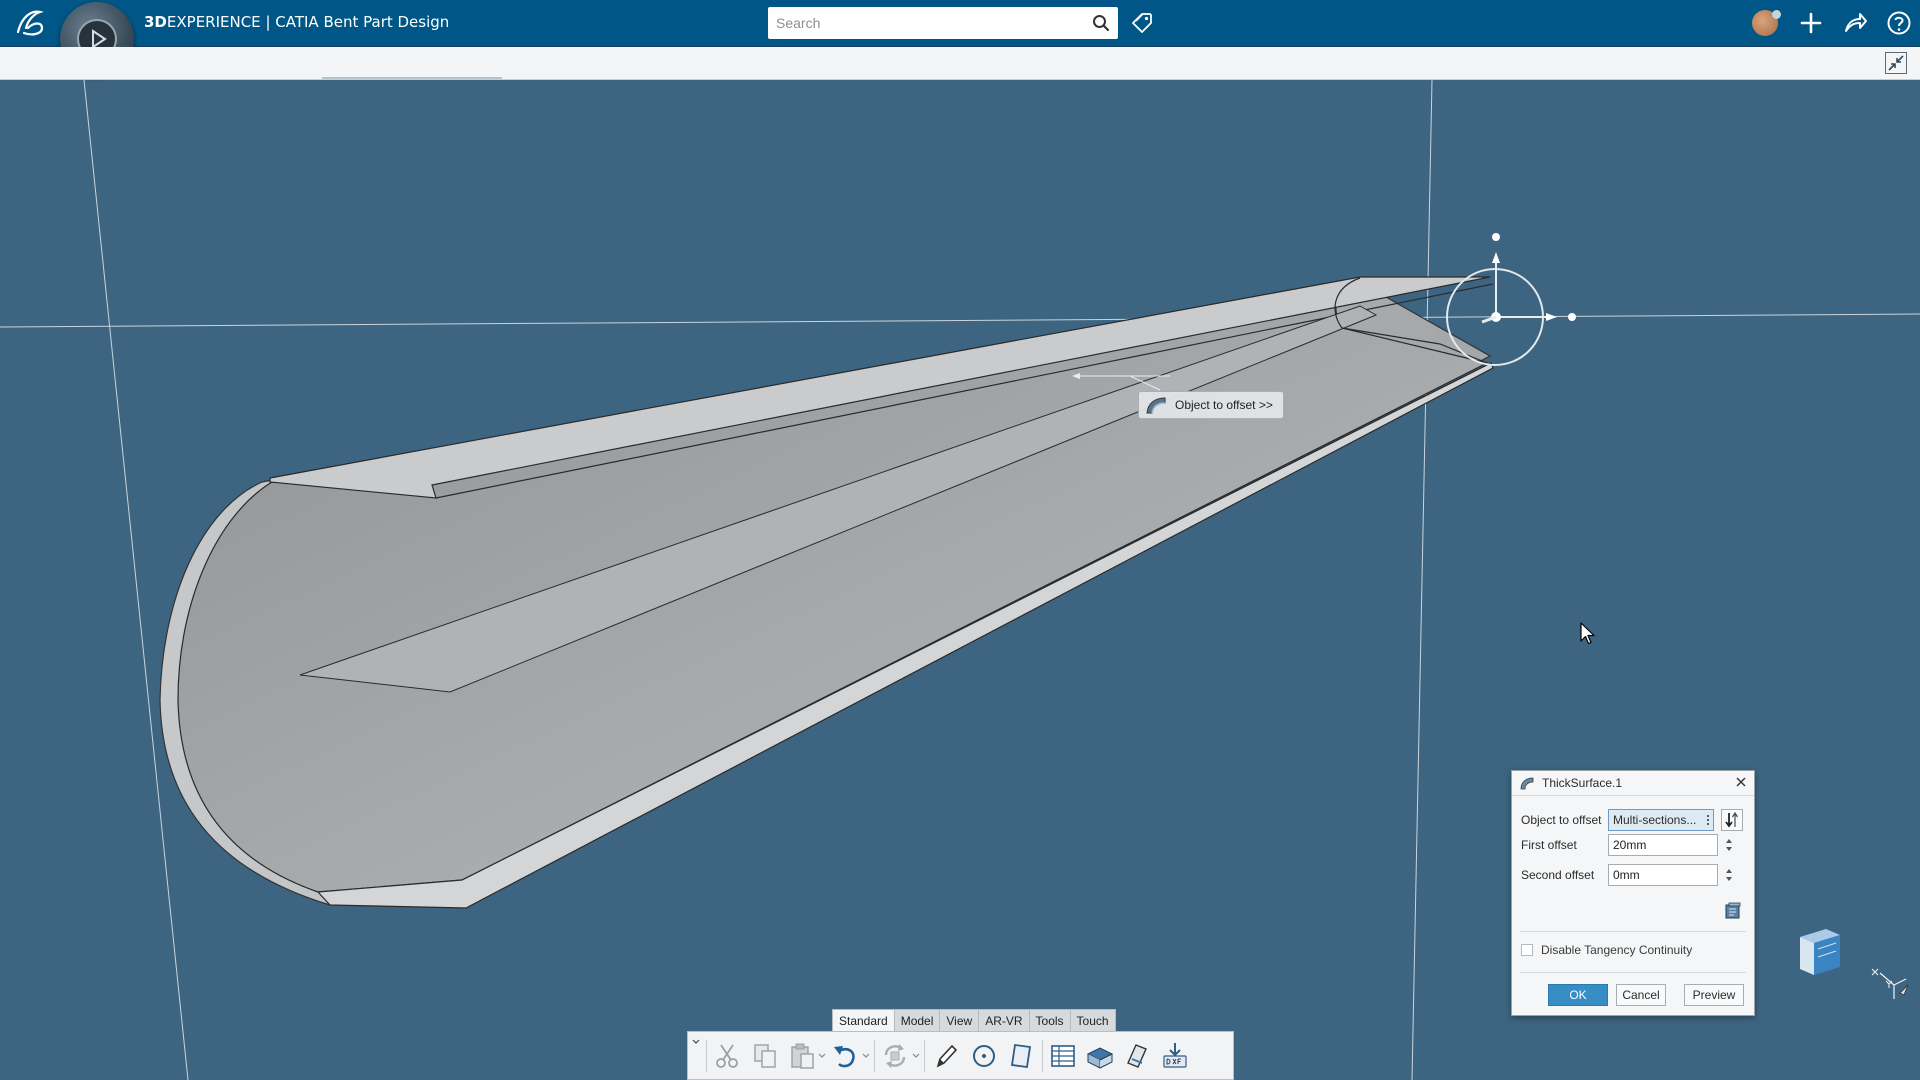  I want to click on plane-icon, so click(1021, 1056).